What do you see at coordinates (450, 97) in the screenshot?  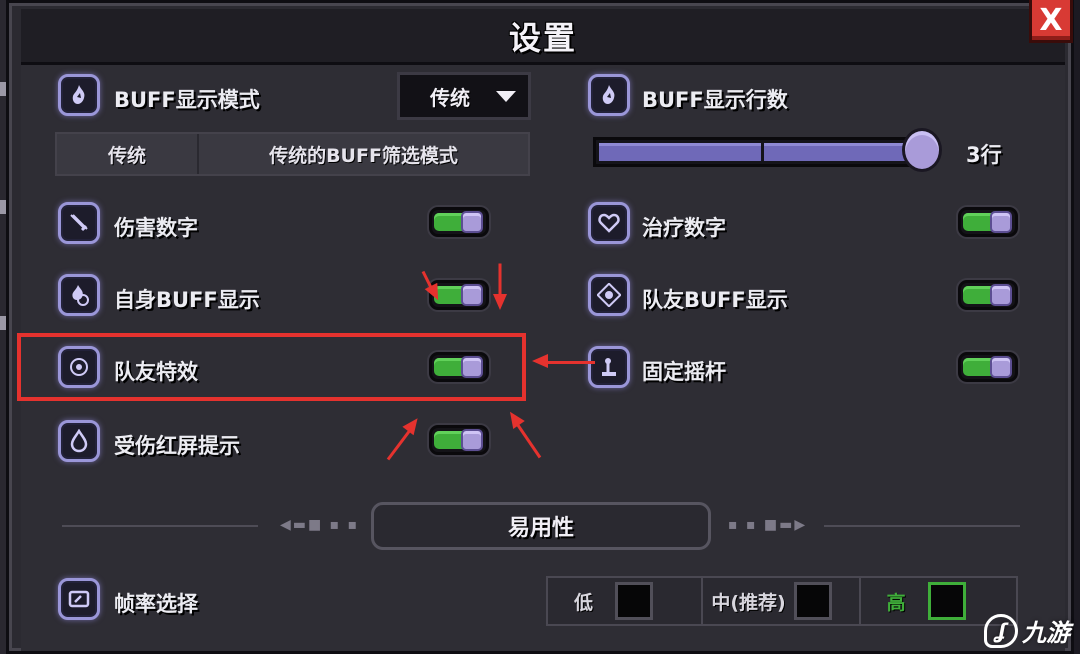 I see `buff-mode-dropdown-value: 传统` at bounding box center [450, 97].